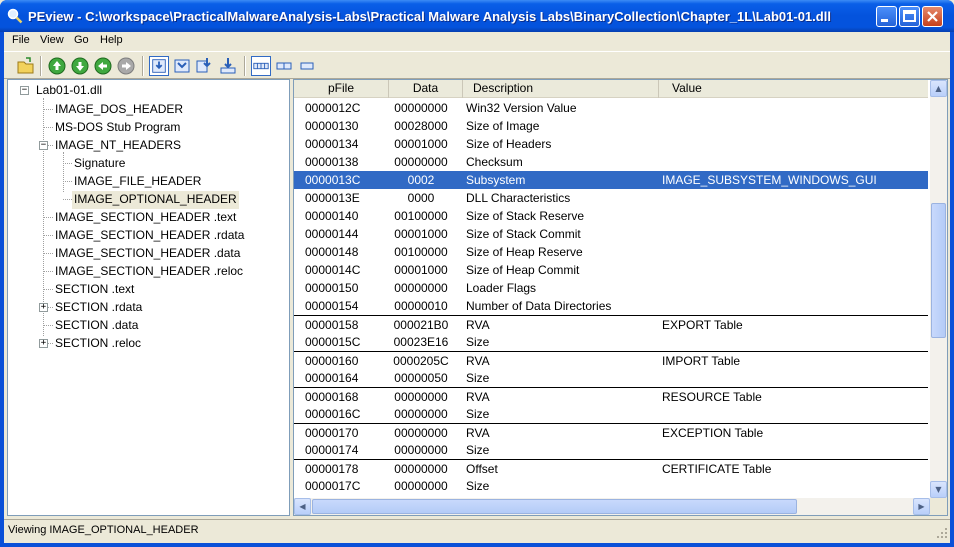  What do you see at coordinates (421, 306) in the screenshot?
I see `cell-data: 00000010` at bounding box center [421, 306].